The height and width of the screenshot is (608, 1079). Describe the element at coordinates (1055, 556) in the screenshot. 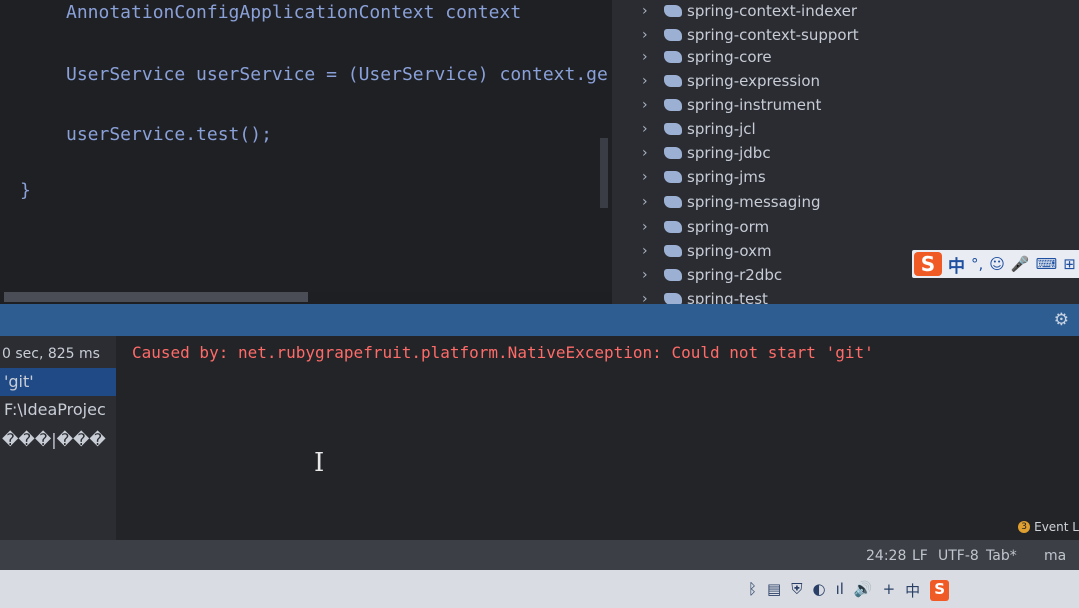

I see `git-branch: ma` at that location.